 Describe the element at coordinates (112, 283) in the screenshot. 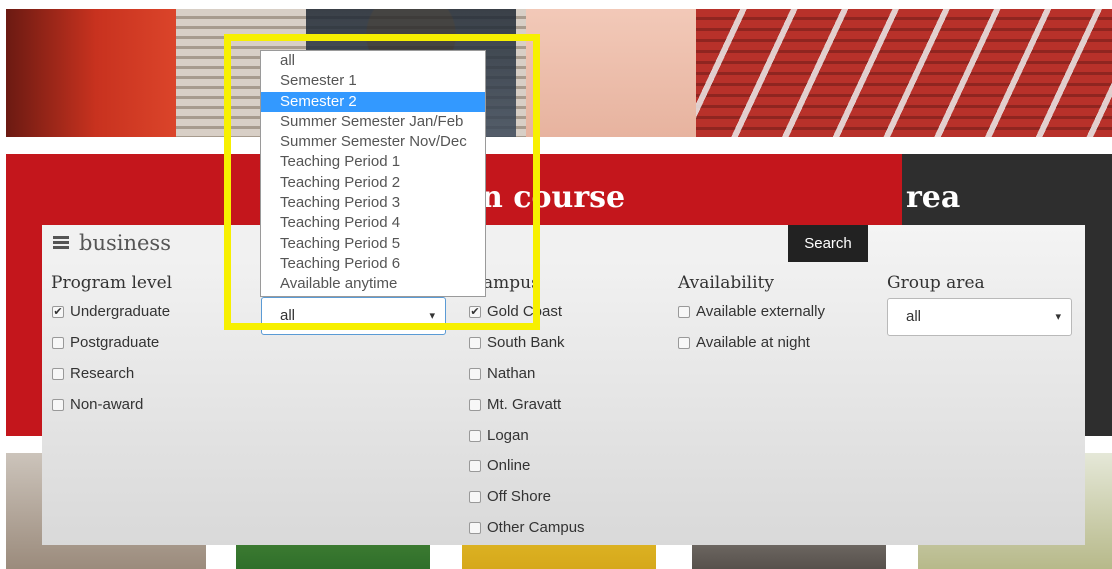

I see `program-level-title: Program level` at that location.